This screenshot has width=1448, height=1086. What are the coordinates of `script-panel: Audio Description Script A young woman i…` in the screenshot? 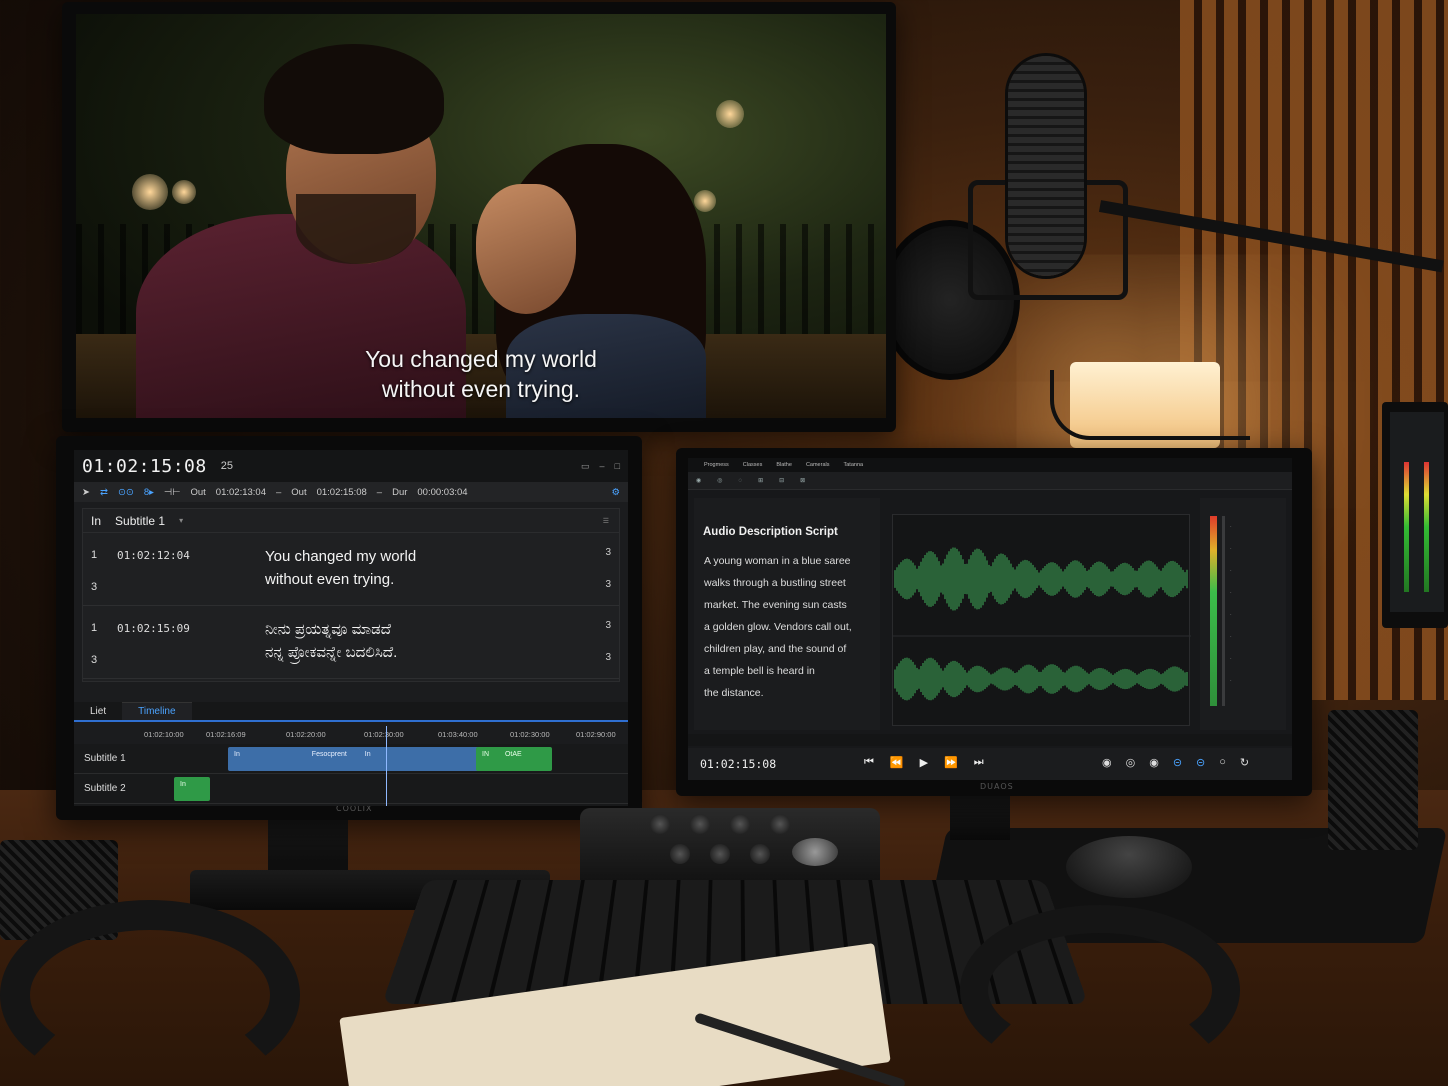 It's located at (787, 614).